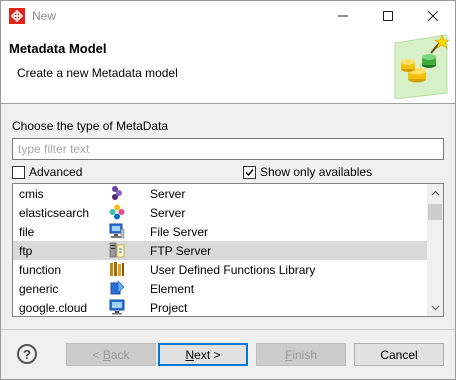 This screenshot has height=380, width=456. Describe the element at coordinates (53, 308) in the screenshot. I see `list-item-name: google.cloud` at that location.